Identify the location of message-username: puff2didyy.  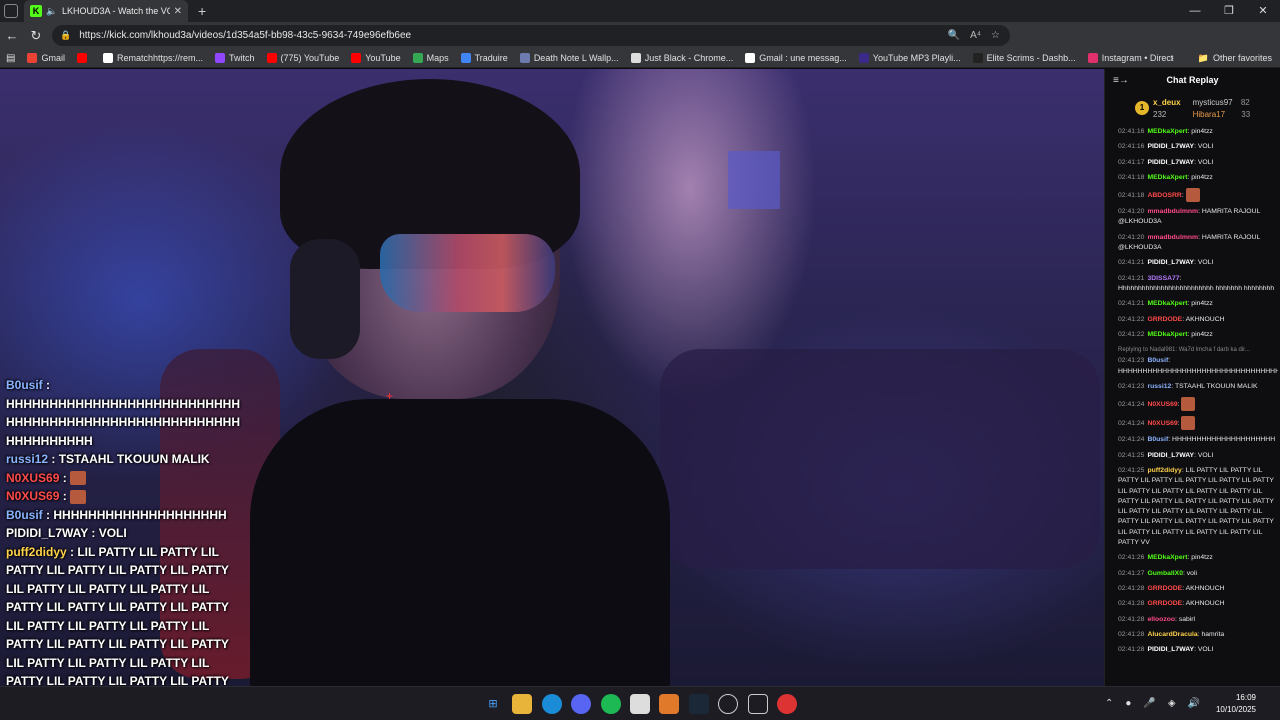
(1164, 470).